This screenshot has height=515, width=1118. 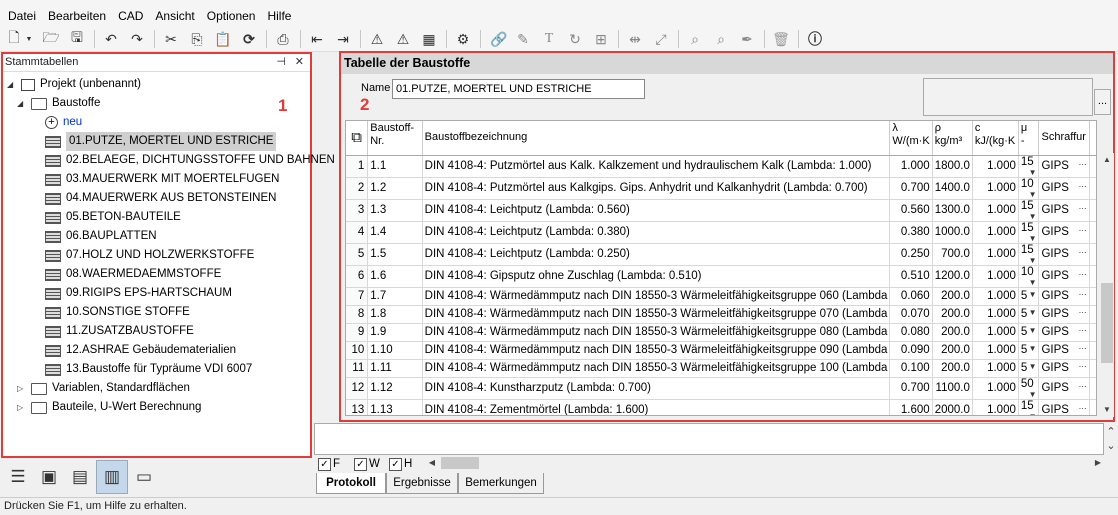 What do you see at coordinates (429, 39) in the screenshot?
I see `calculator-icon: ▦` at bounding box center [429, 39].